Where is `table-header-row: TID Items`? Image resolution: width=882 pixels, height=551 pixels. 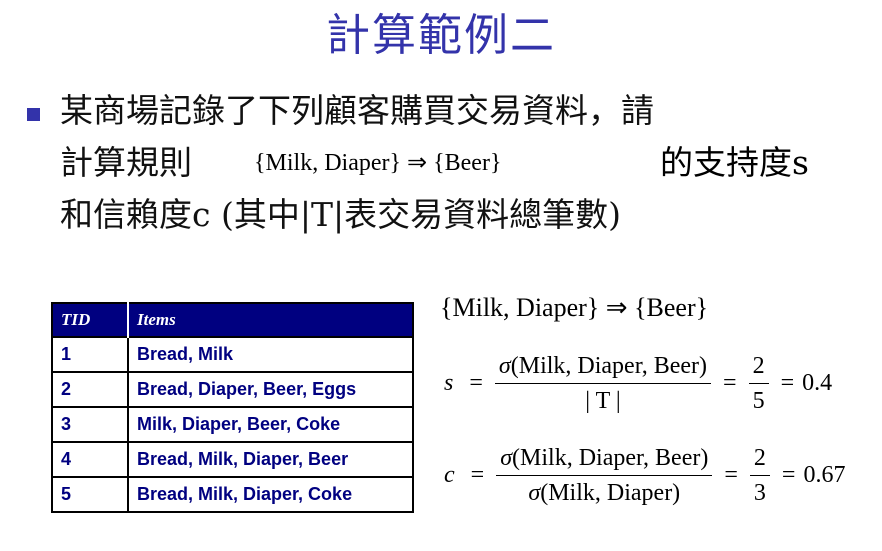 table-header-row: TID Items is located at coordinates (232, 320).